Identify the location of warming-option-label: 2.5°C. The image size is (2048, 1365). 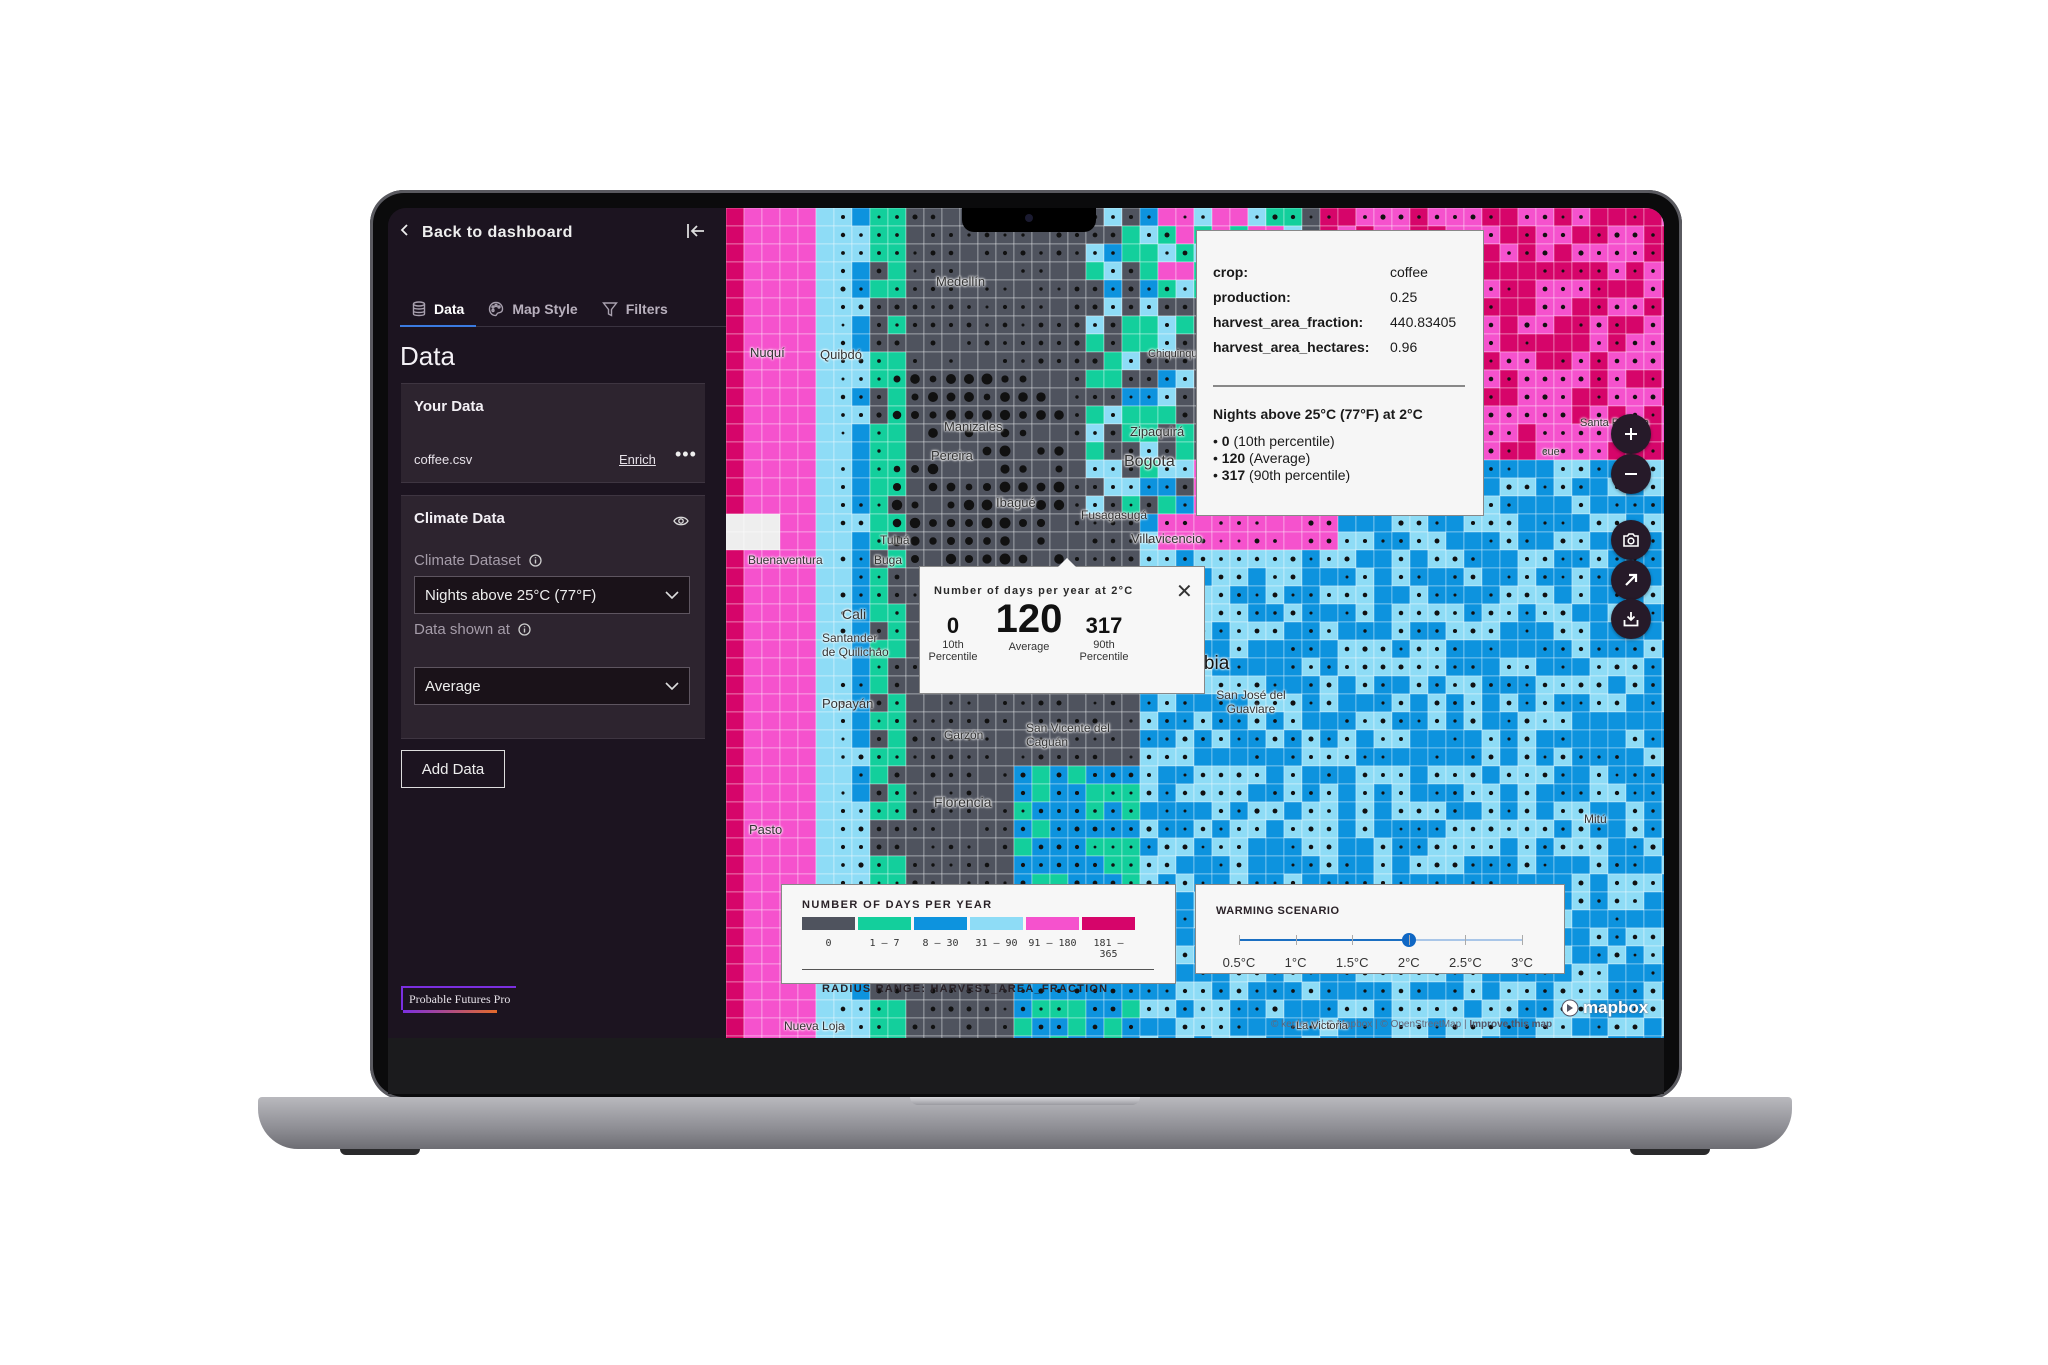
(1465, 962).